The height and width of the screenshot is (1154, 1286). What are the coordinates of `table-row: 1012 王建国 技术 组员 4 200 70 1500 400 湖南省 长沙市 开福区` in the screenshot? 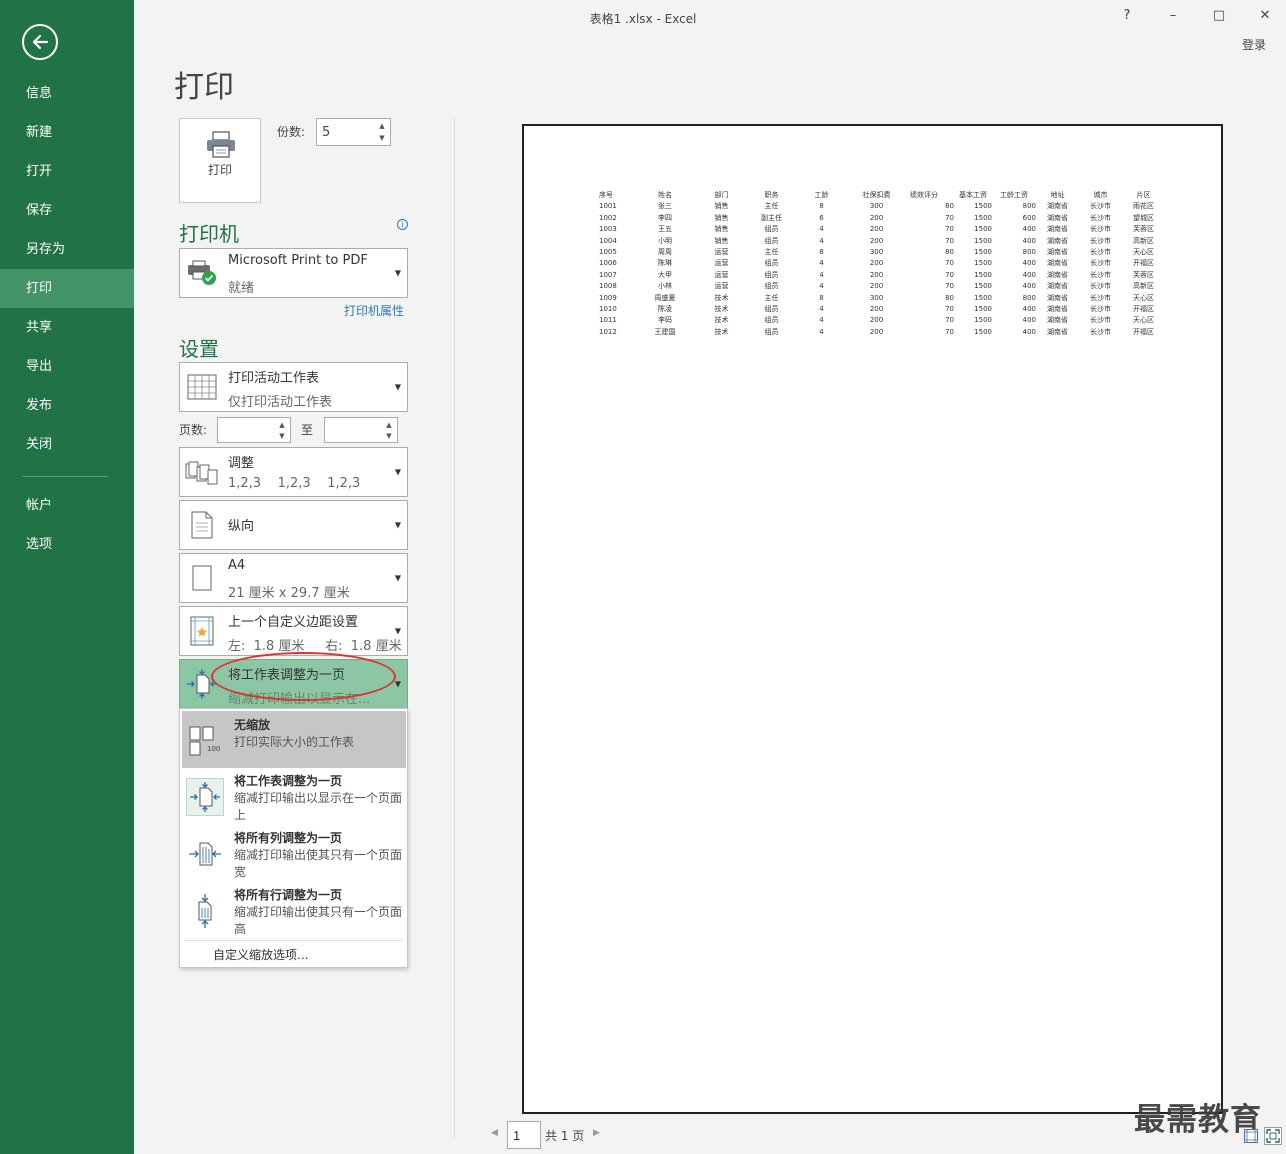 It's located at (882, 332).